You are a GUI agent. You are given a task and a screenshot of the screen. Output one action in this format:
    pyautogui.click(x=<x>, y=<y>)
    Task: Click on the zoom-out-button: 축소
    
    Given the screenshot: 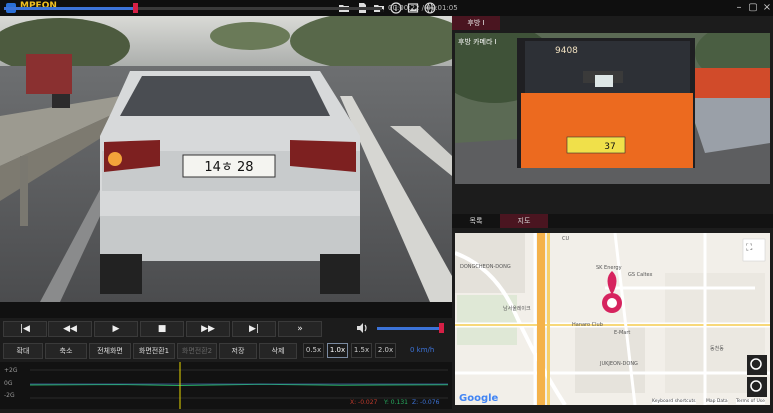 What is the action you would take?
    pyautogui.click(x=66, y=351)
    